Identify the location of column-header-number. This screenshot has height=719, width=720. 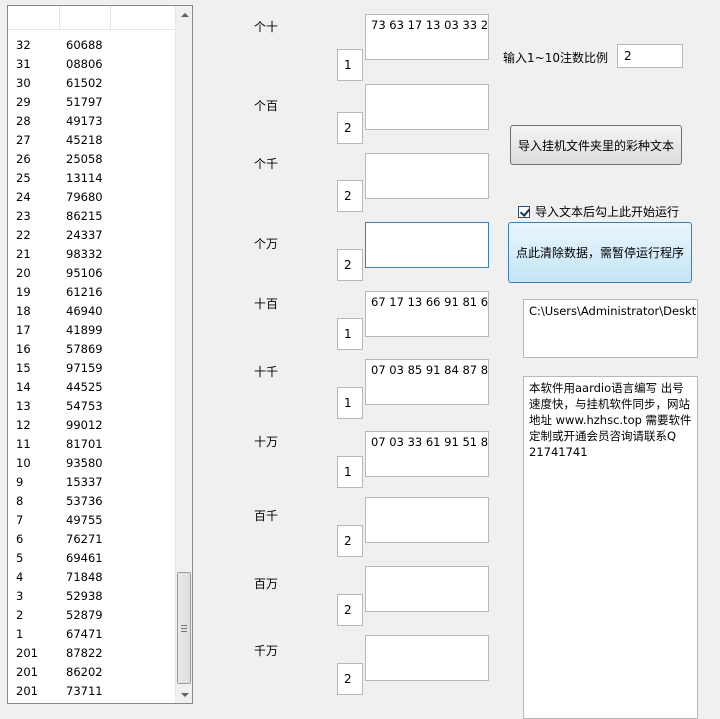
(85, 18).